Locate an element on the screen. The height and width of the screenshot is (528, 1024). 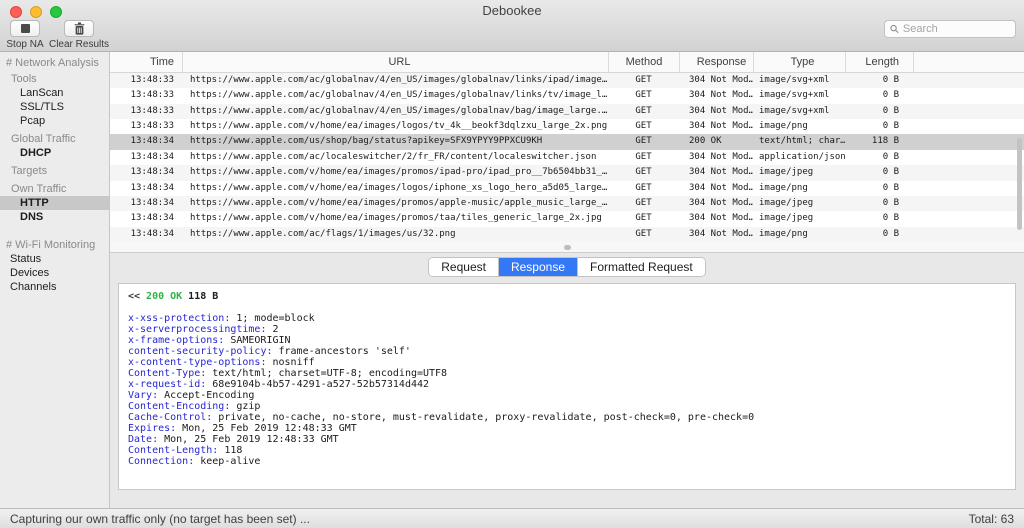
sidebar-item-channels: Channels is located at coordinates (54, 287).